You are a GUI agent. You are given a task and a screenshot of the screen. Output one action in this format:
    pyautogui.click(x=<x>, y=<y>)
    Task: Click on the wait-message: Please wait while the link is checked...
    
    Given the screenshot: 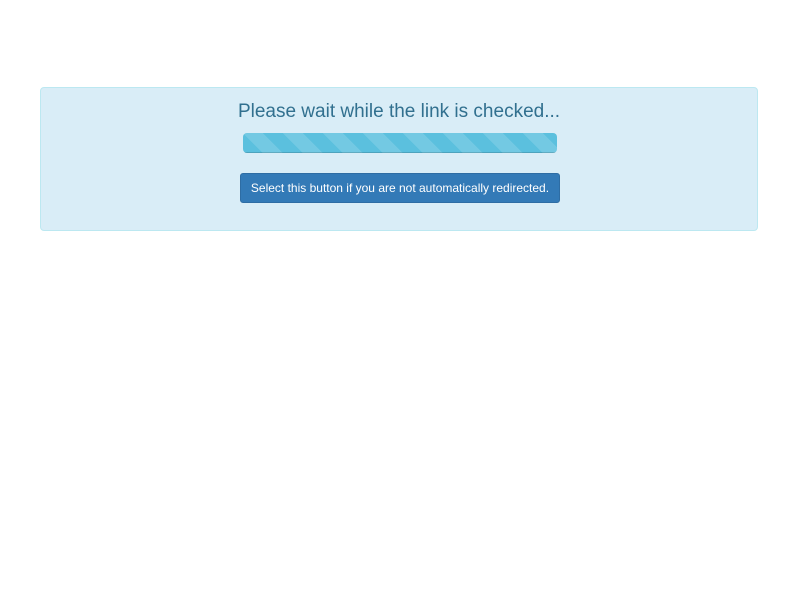 What is the action you would take?
    pyautogui.click(x=399, y=111)
    